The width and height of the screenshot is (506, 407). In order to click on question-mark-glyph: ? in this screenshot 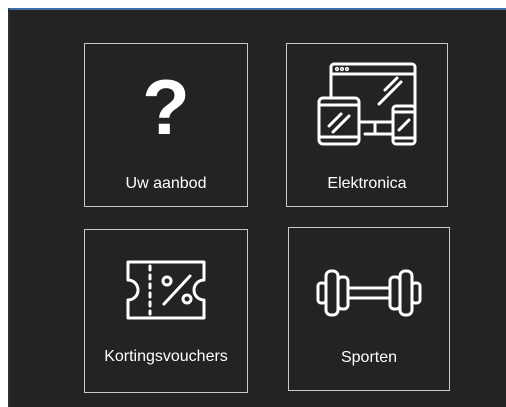, I will do `click(166, 107)`.